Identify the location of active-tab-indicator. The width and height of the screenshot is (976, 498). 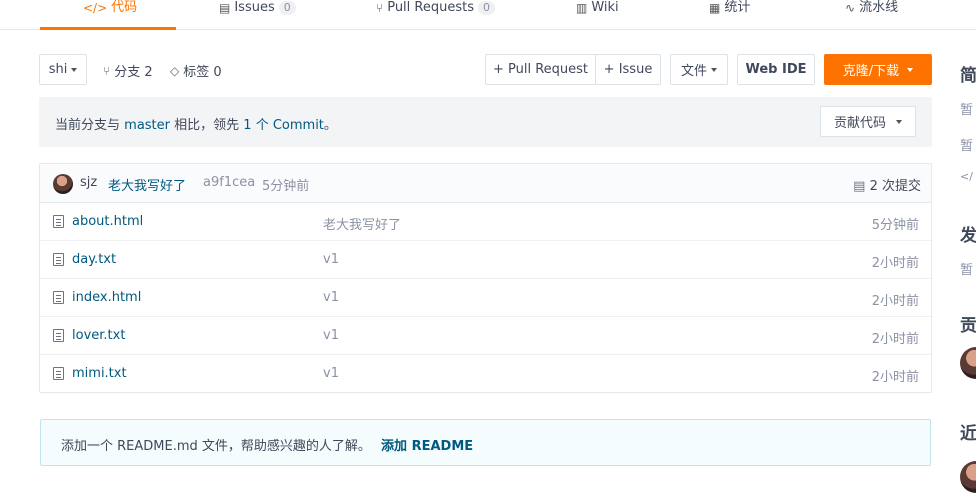
(108, 28).